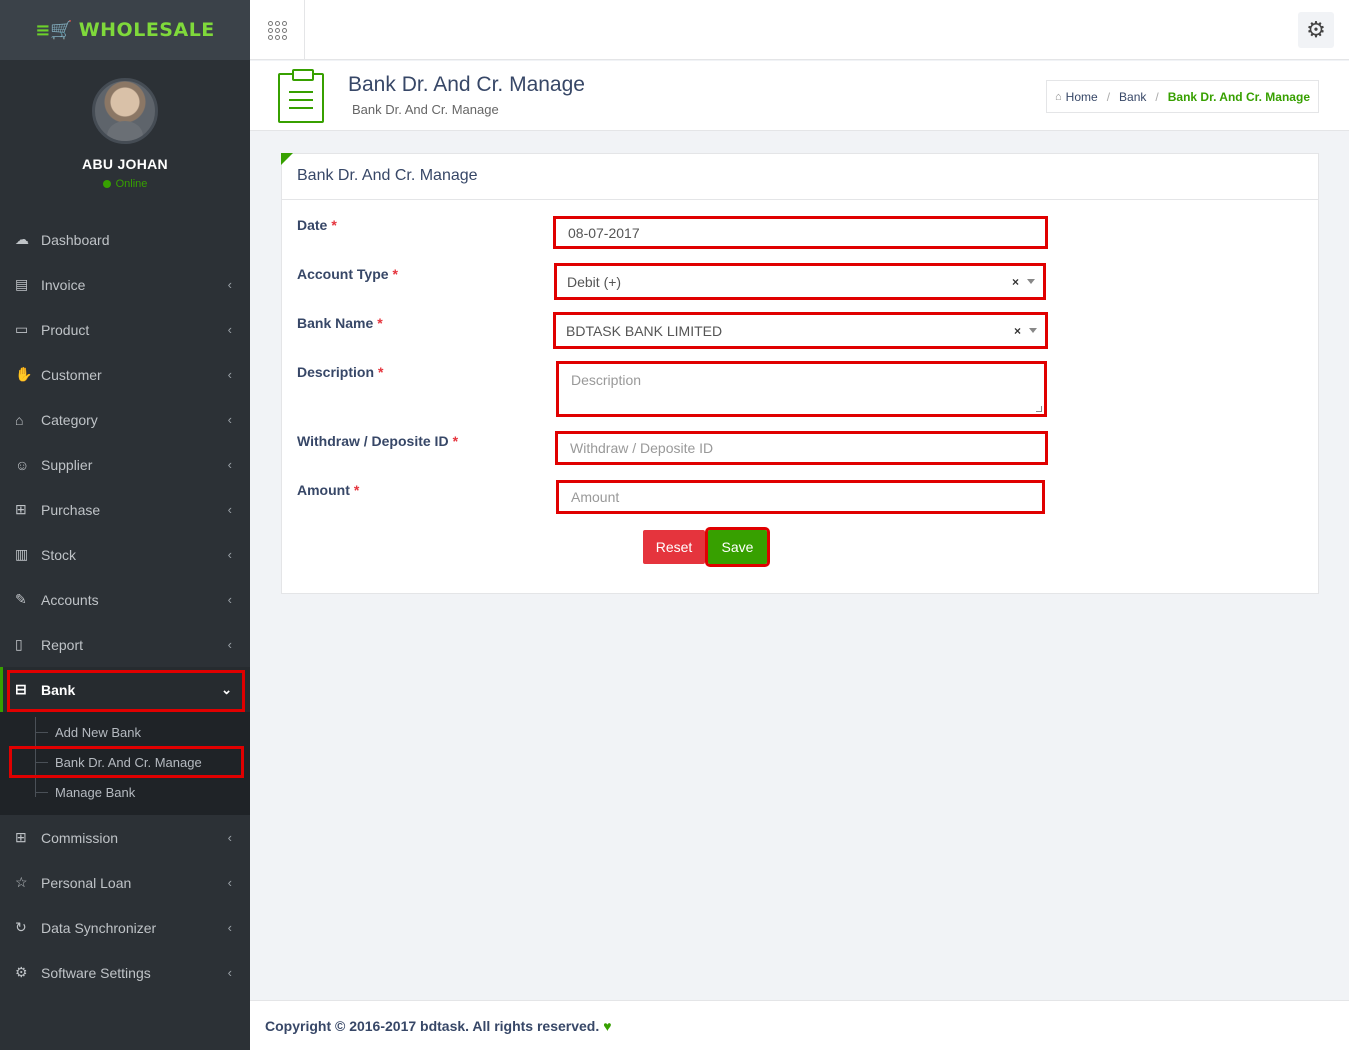 This screenshot has height=1050, width=1349. Describe the element at coordinates (71, 509) in the screenshot. I see `sidebar-item-label: Purchase` at that location.